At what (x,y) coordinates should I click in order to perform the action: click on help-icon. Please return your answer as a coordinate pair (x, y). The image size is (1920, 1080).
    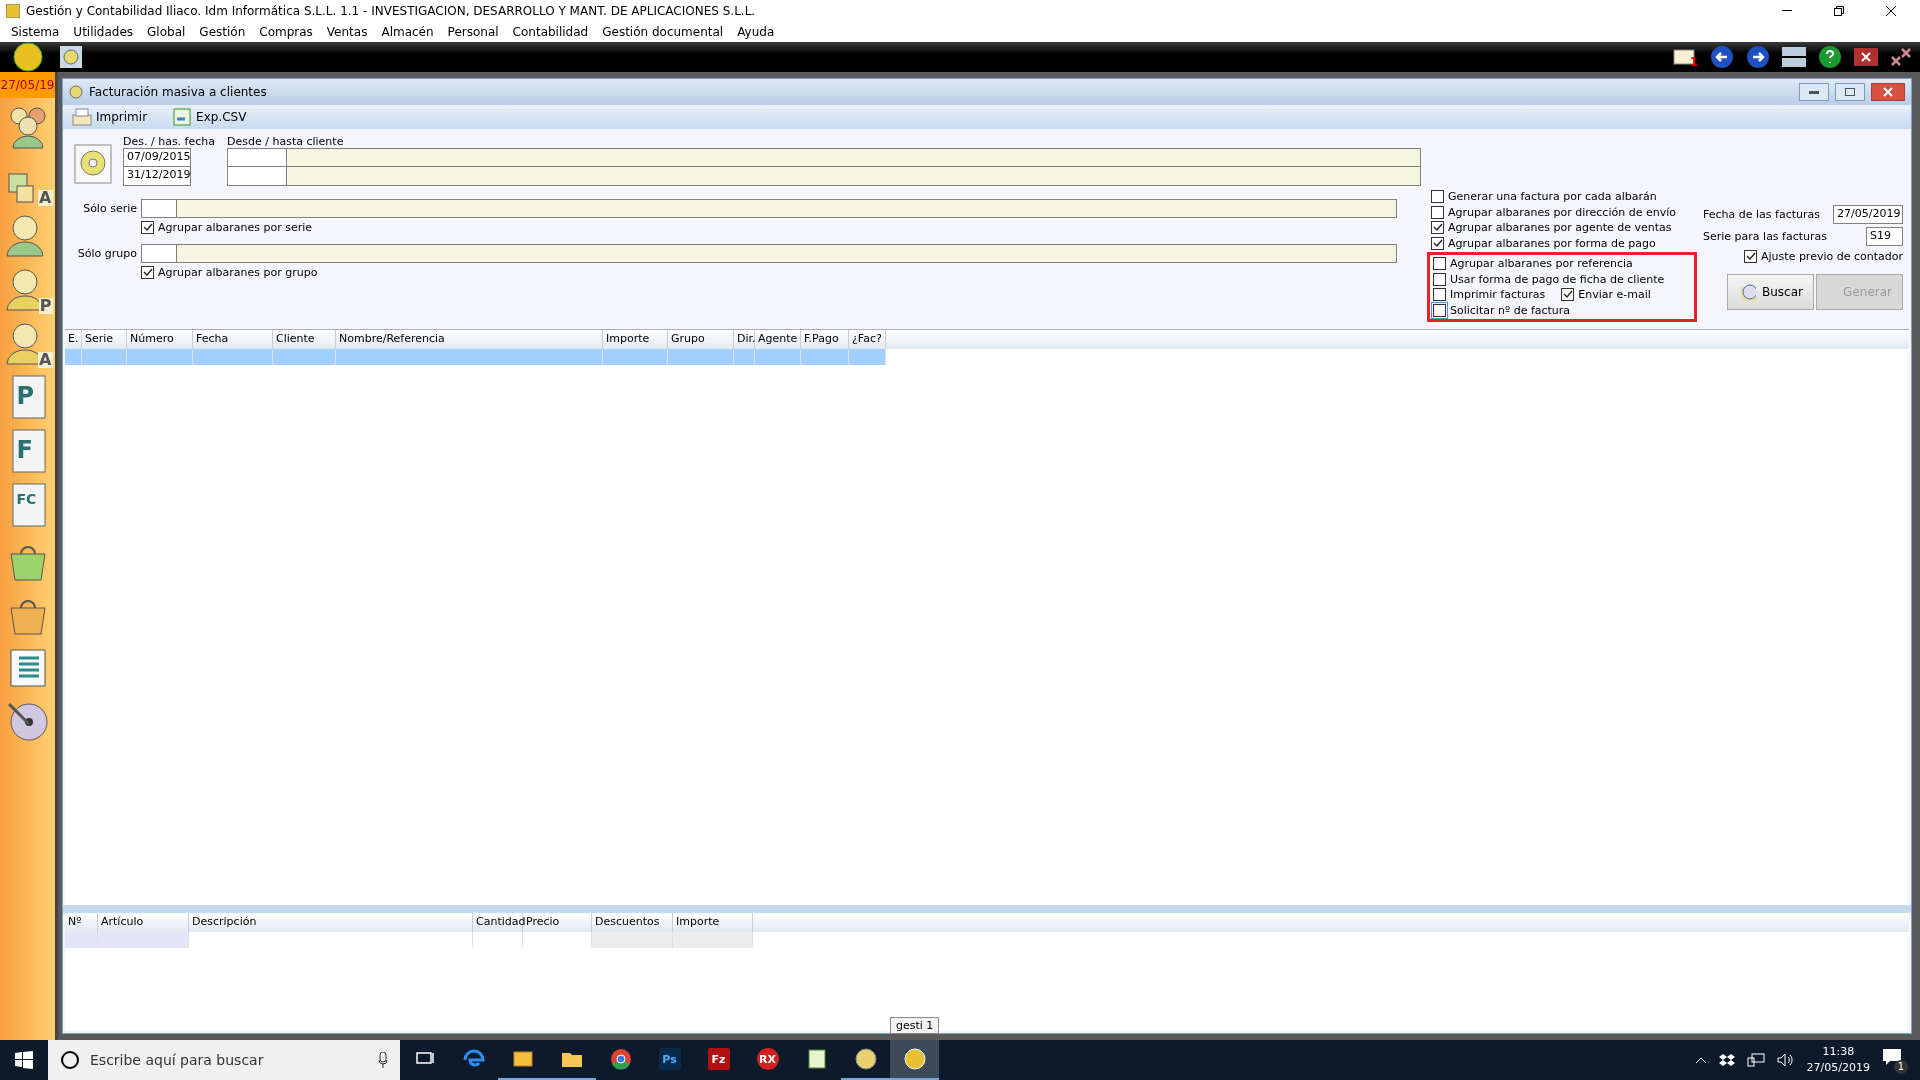
    Looking at the image, I should click on (1830, 57).